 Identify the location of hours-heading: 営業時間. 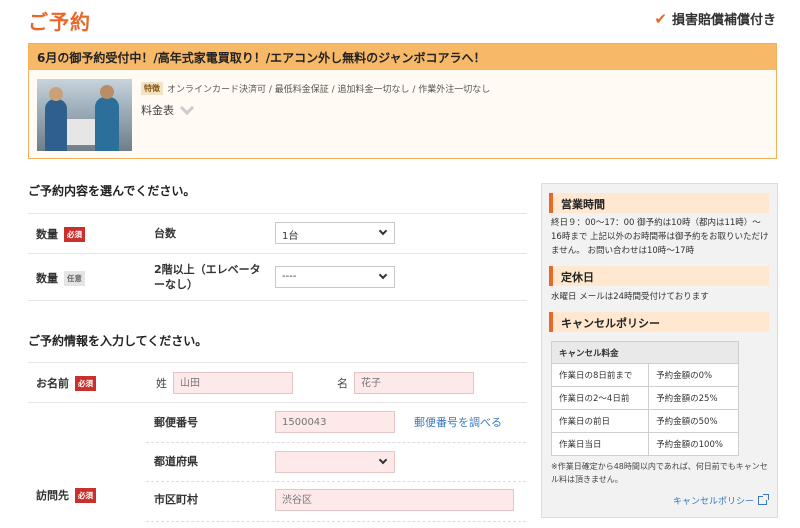
(659, 203).